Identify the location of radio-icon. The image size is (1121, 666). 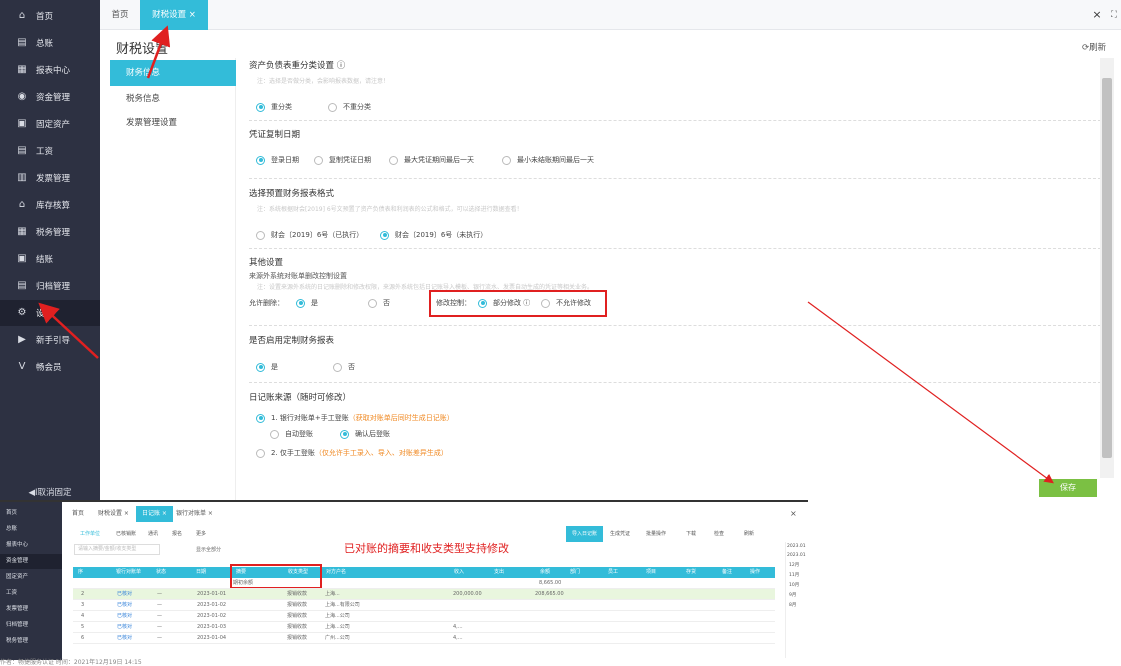
(506, 160).